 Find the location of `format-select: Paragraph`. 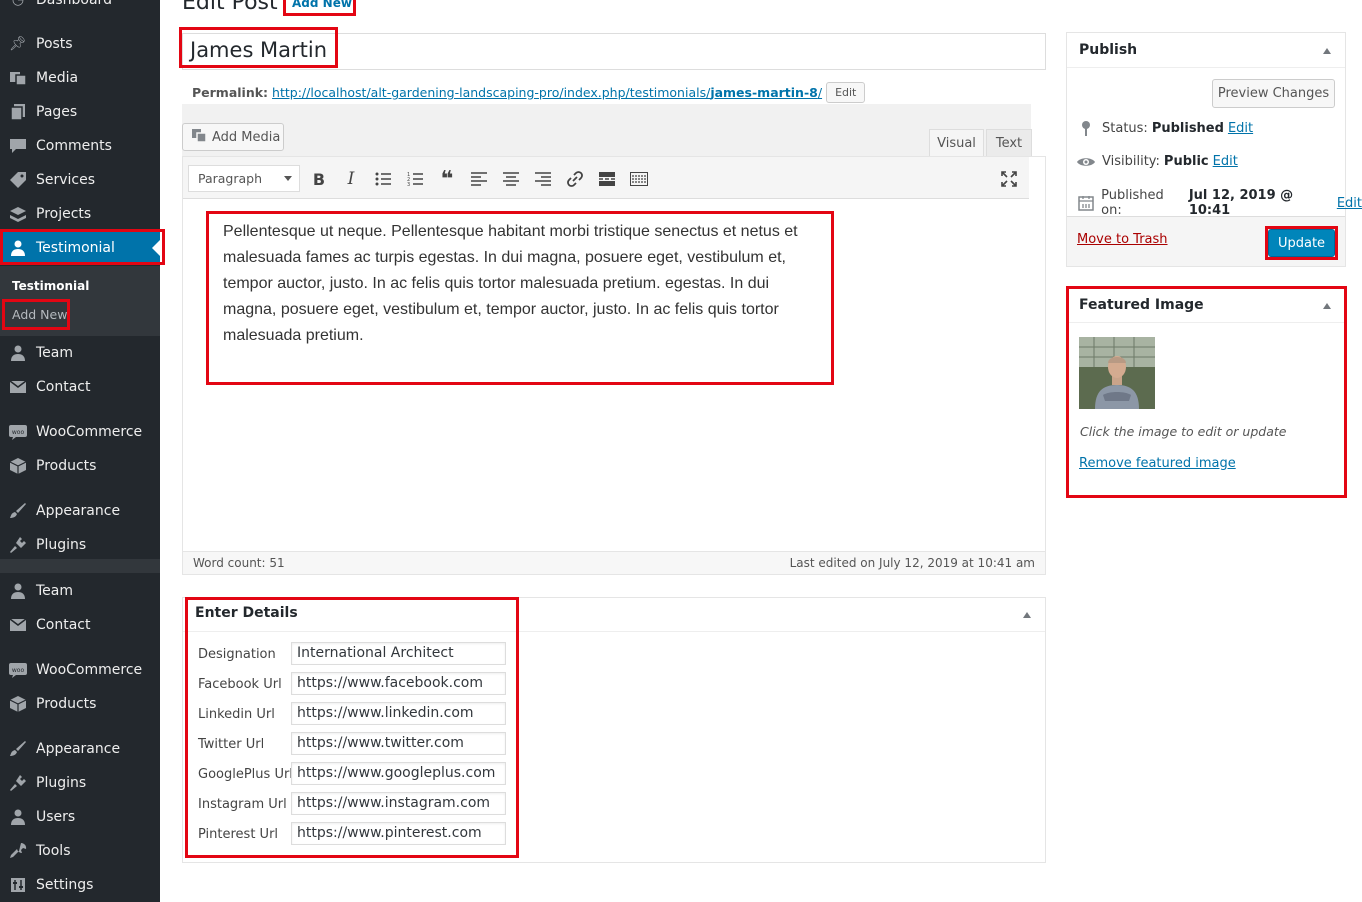

format-select: Paragraph is located at coordinates (244, 178).